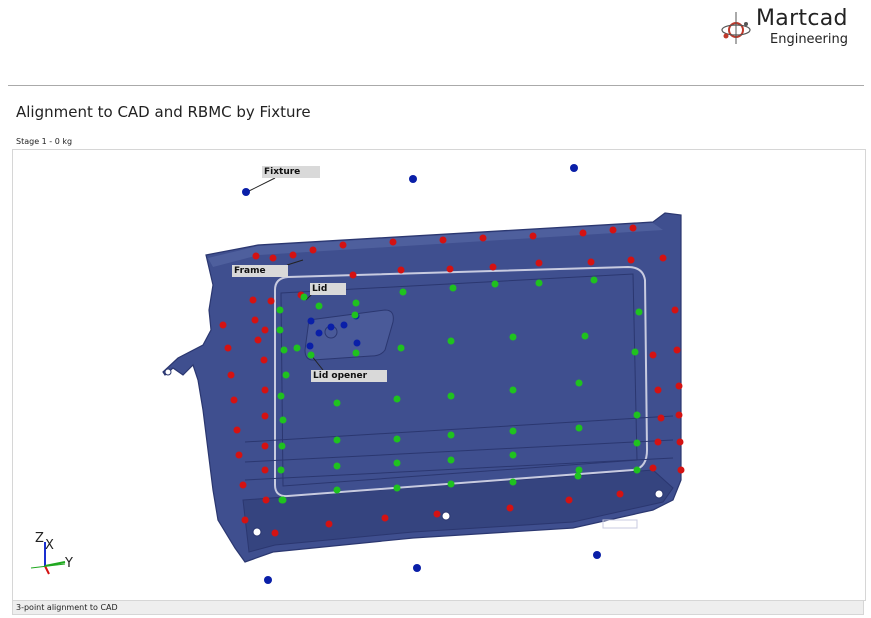  Describe the element at coordinates (44, 141) in the screenshot. I see `stage-caption: Stage 1 - 0 kg` at that location.